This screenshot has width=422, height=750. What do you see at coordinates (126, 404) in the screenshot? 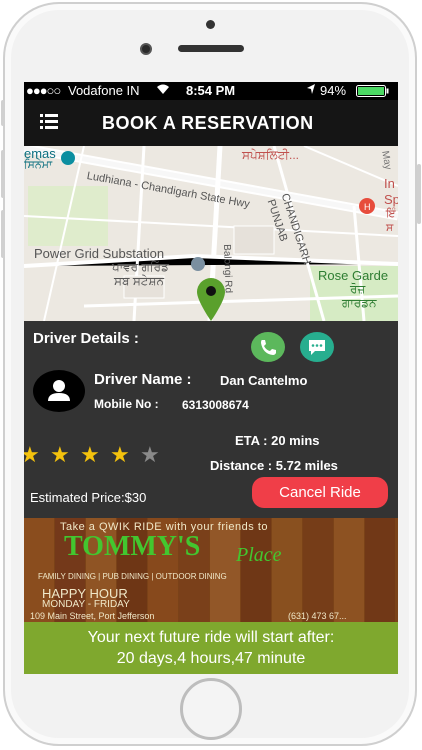
I see `mobile-label: Mobile No :` at bounding box center [126, 404].